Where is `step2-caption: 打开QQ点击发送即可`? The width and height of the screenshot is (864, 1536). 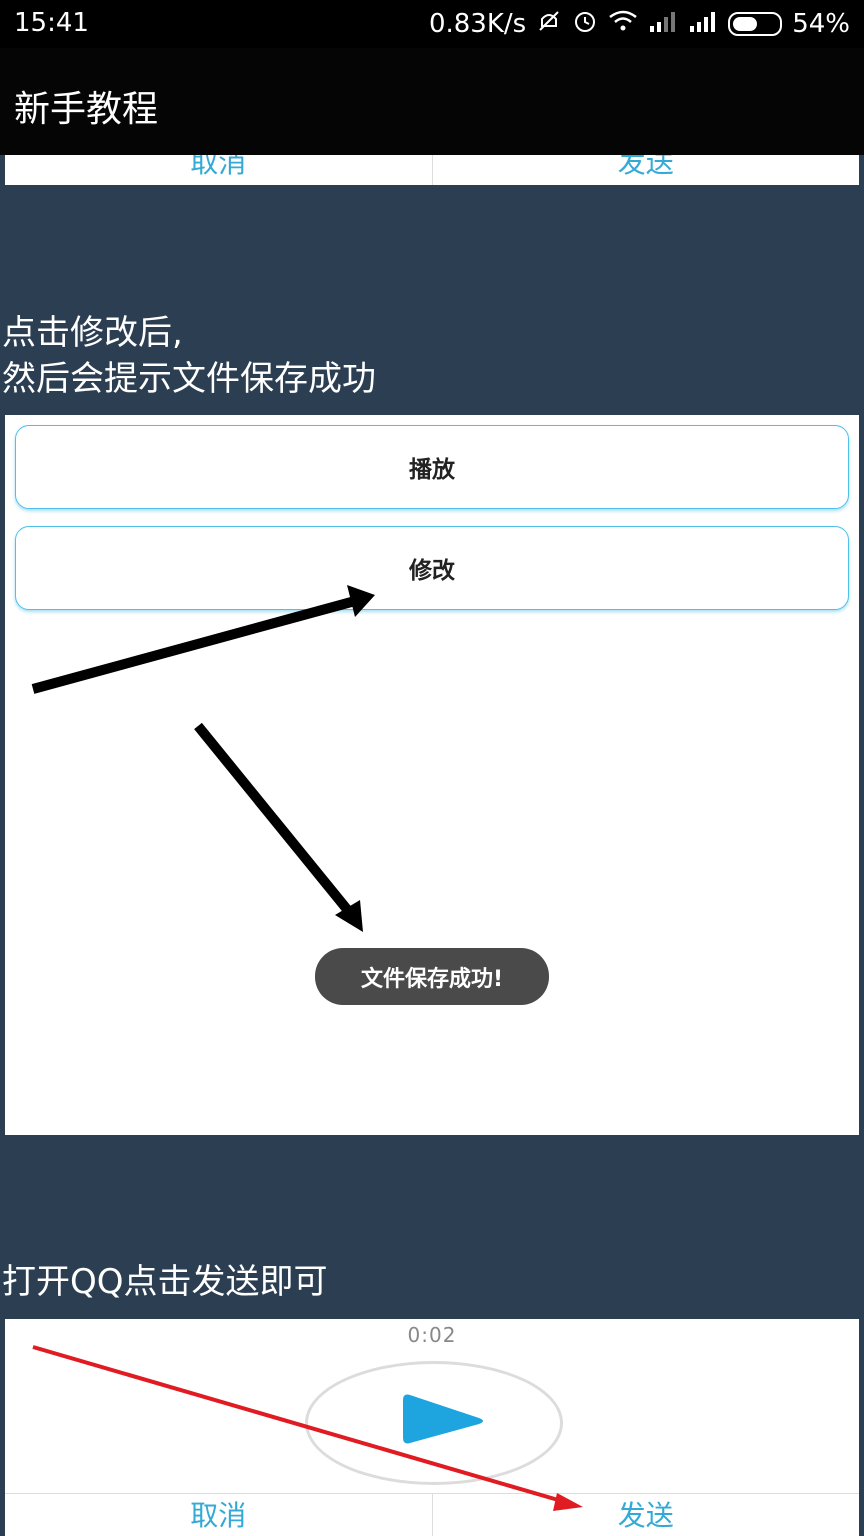 step2-caption: 打开QQ点击发送即可 is located at coordinates (165, 1282).